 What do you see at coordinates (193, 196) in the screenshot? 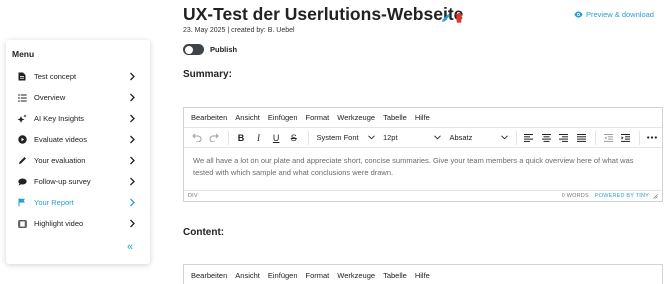
I see `element-path: DIV` at bounding box center [193, 196].